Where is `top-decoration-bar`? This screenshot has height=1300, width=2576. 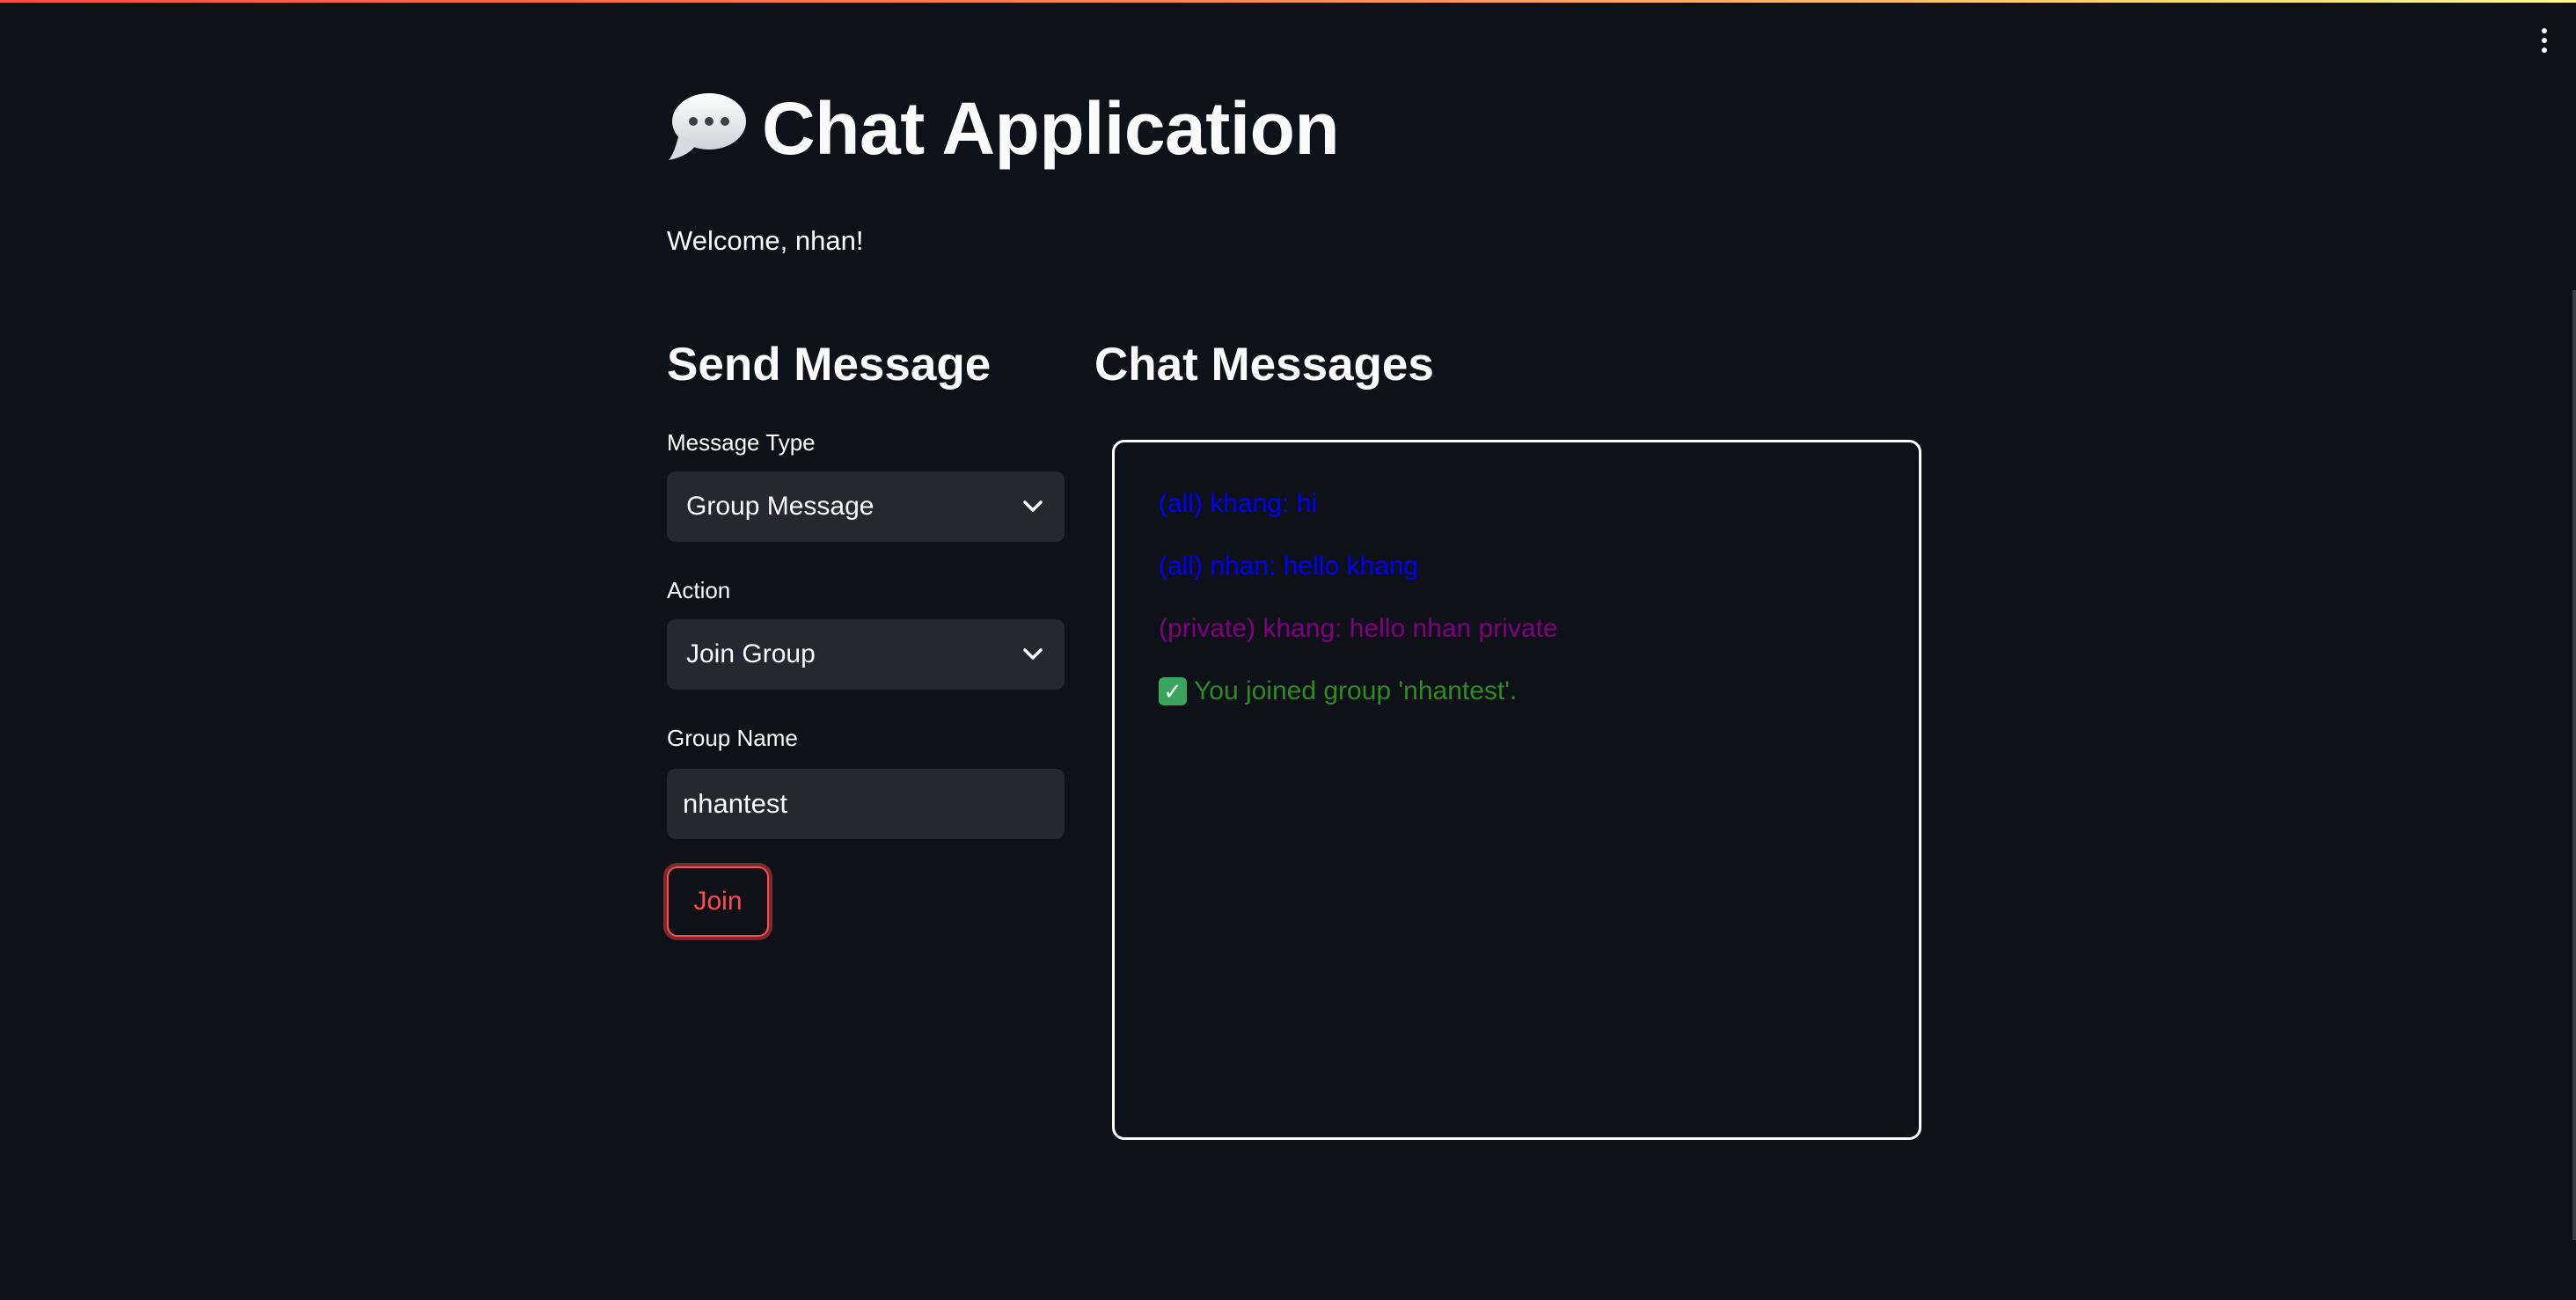 top-decoration-bar is located at coordinates (1288, 1).